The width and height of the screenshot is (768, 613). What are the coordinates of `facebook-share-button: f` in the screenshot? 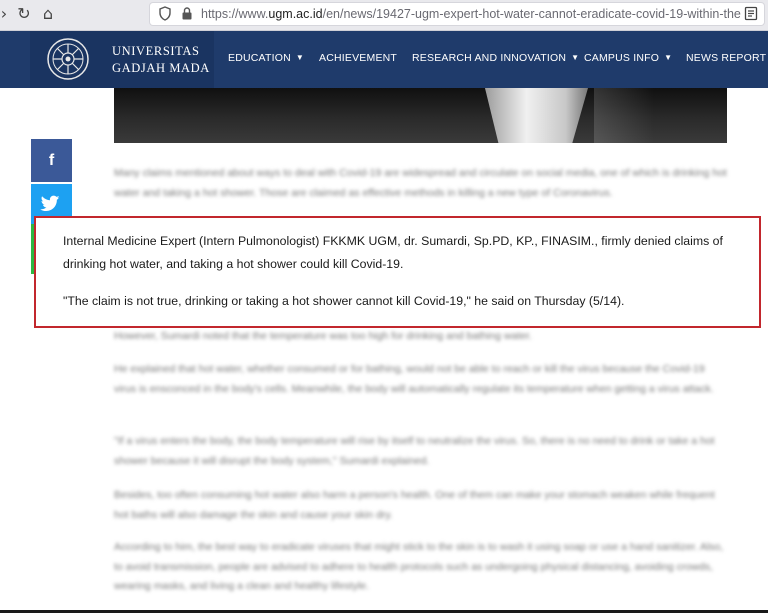 It's located at (51, 160).